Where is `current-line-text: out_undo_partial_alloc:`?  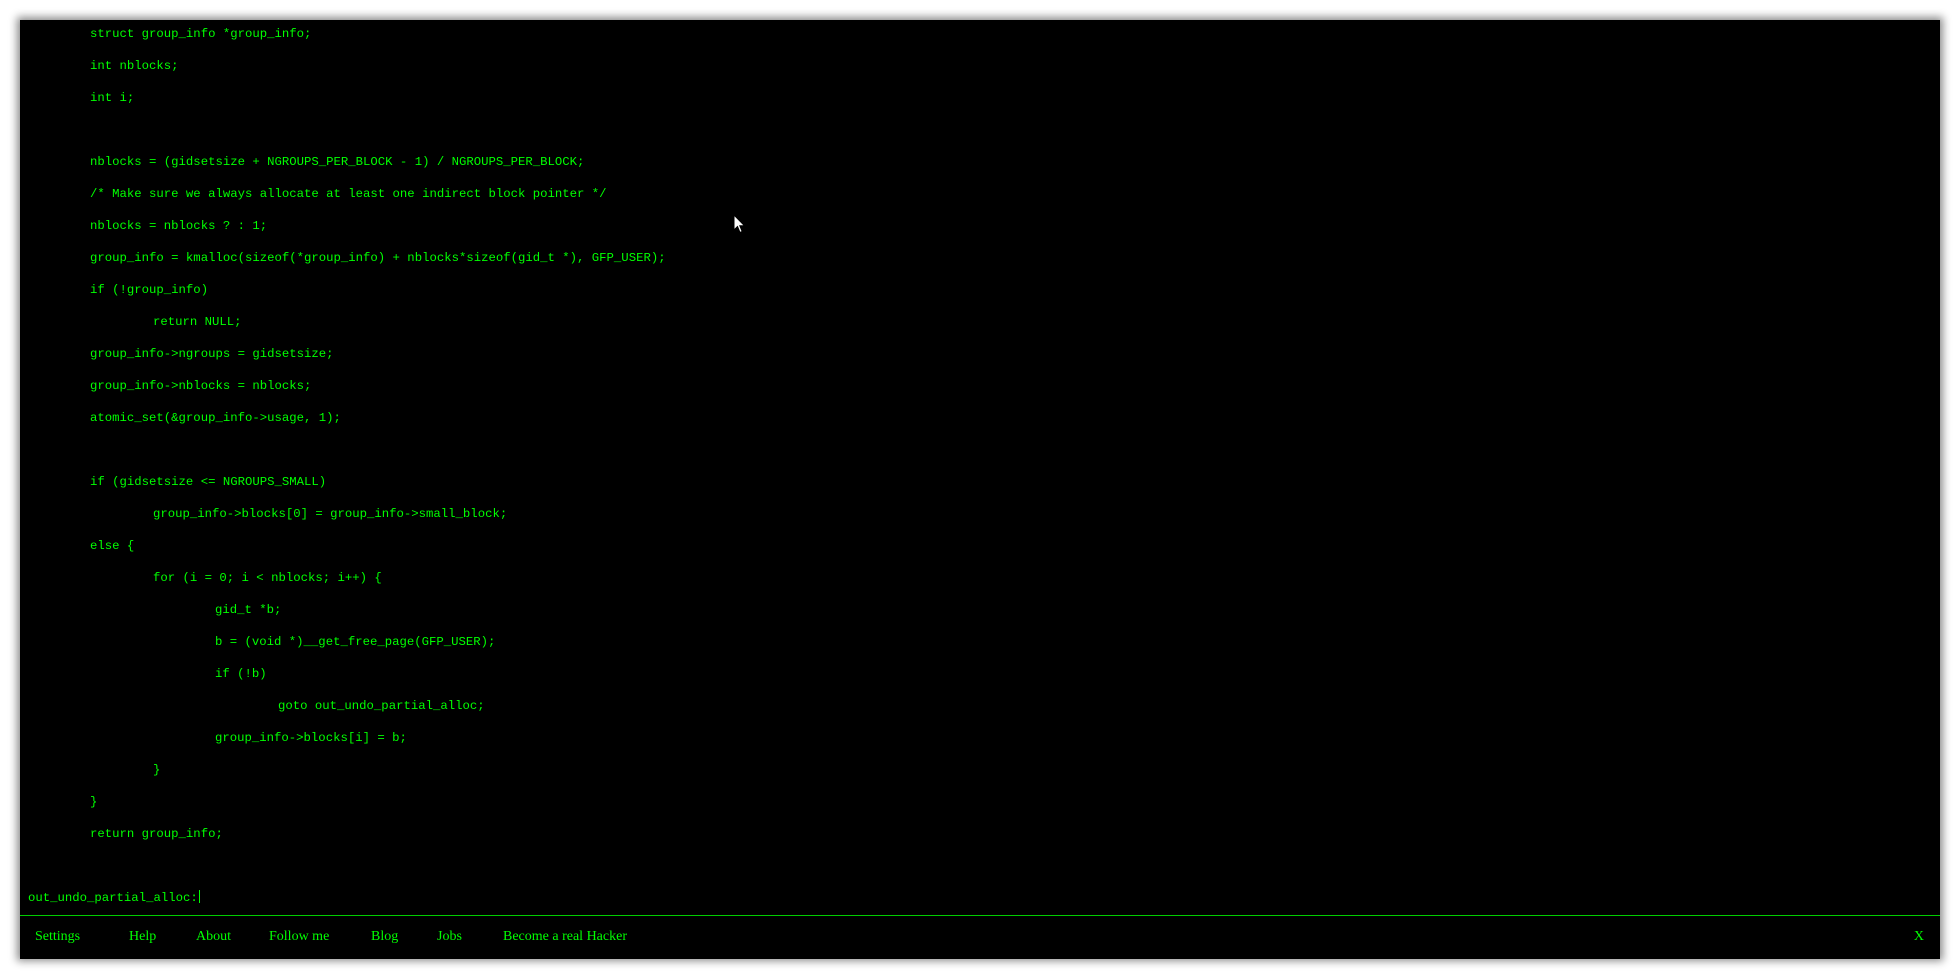
current-line-text: out_undo_partial_alloc: is located at coordinates (113, 898).